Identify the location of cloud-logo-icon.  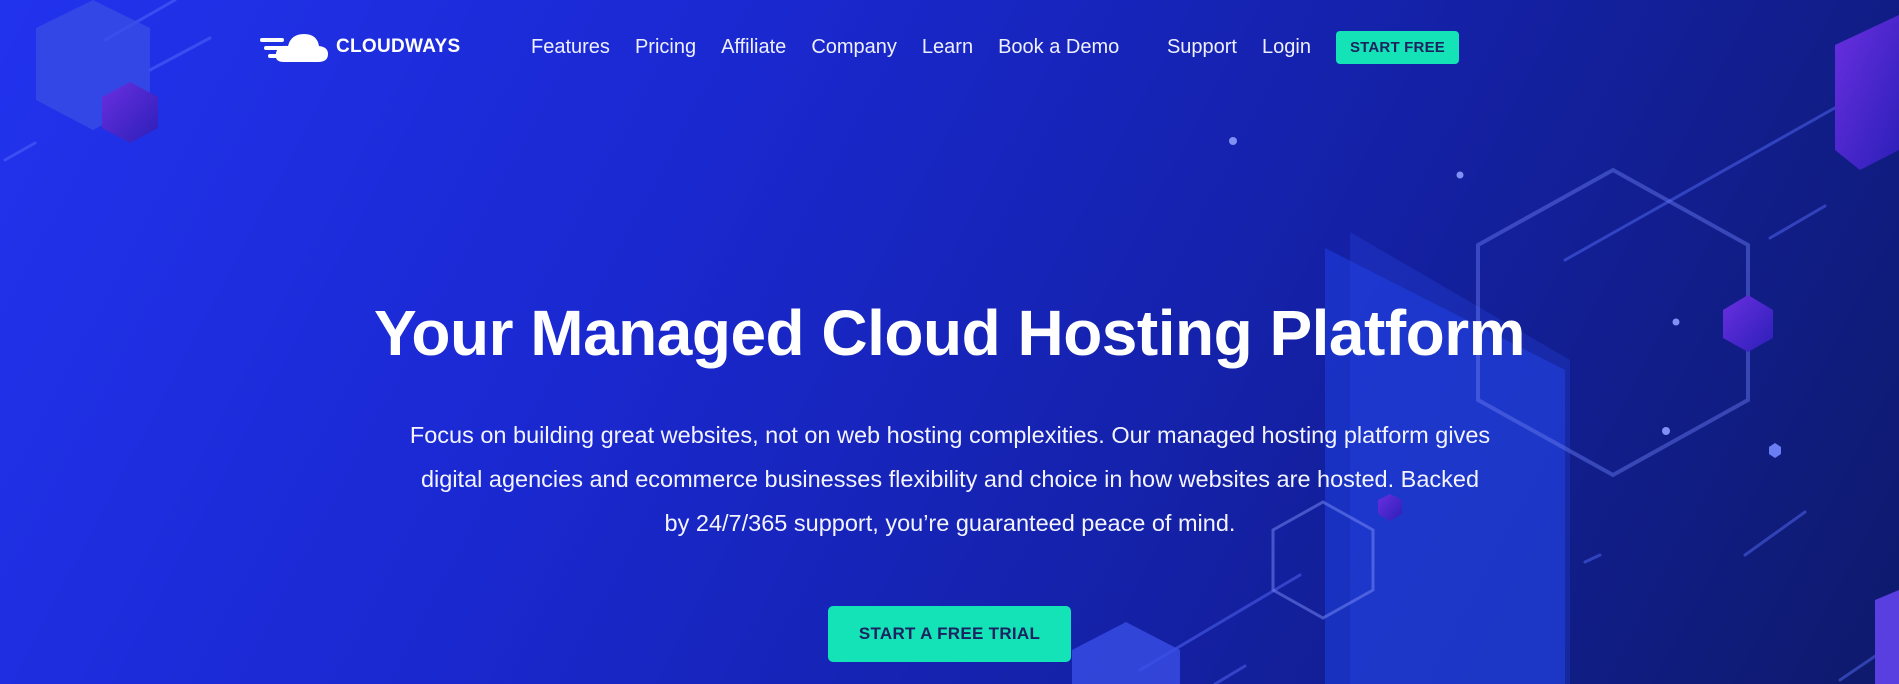
(294, 48).